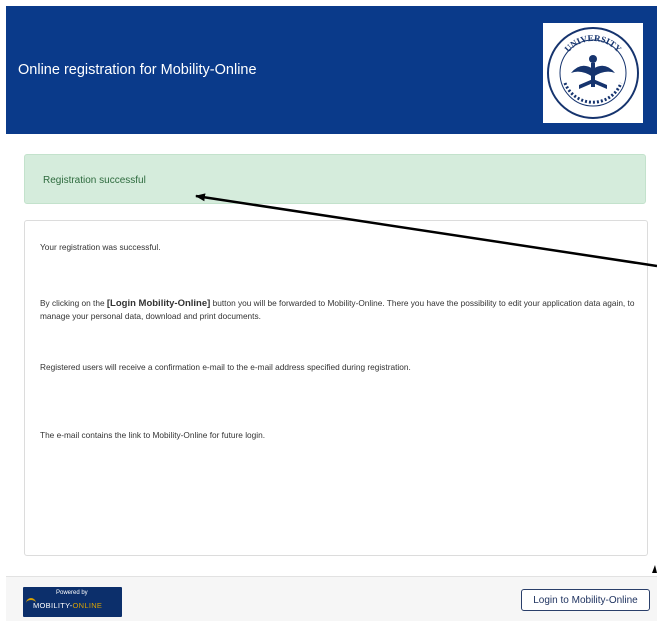  I want to click on brand-part-b: ONLINE, so click(87, 605).